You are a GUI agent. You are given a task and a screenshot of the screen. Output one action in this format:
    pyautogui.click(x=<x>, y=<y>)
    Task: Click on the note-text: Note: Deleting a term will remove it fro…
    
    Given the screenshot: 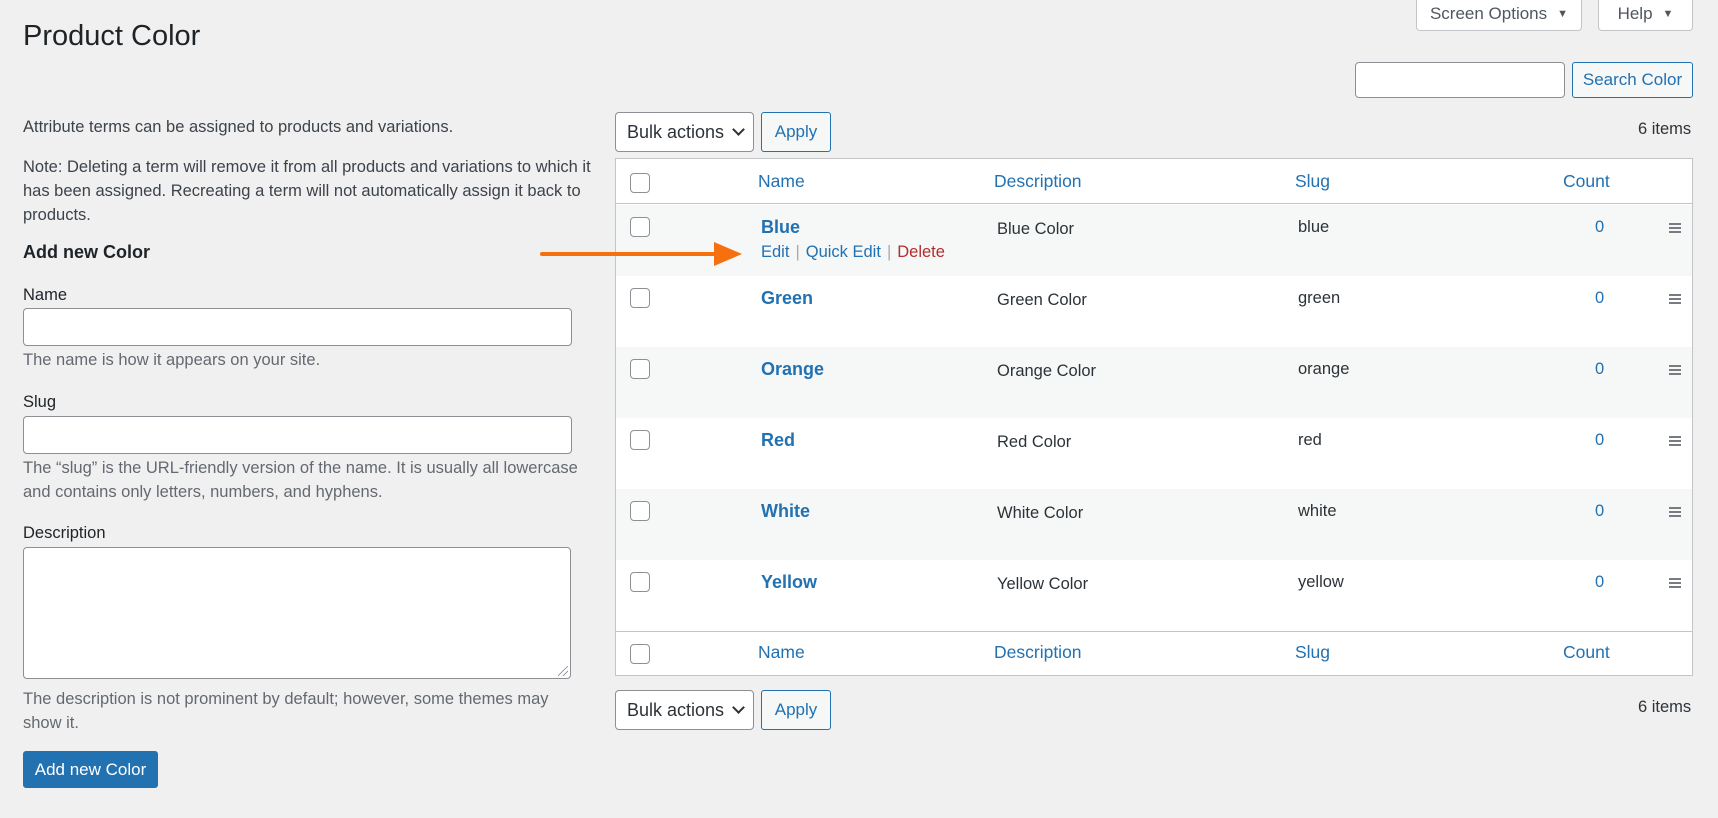 What is the action you would take?
    pyautogui.click(x=307, y=191)
    